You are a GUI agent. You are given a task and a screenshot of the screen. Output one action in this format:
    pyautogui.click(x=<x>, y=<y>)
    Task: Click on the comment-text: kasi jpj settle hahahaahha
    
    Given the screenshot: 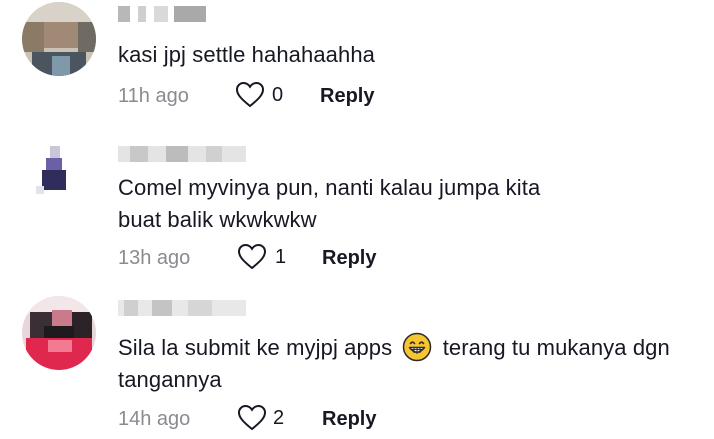 What is the action you would take?
    pyautogui.click(x=247, y=54)
    